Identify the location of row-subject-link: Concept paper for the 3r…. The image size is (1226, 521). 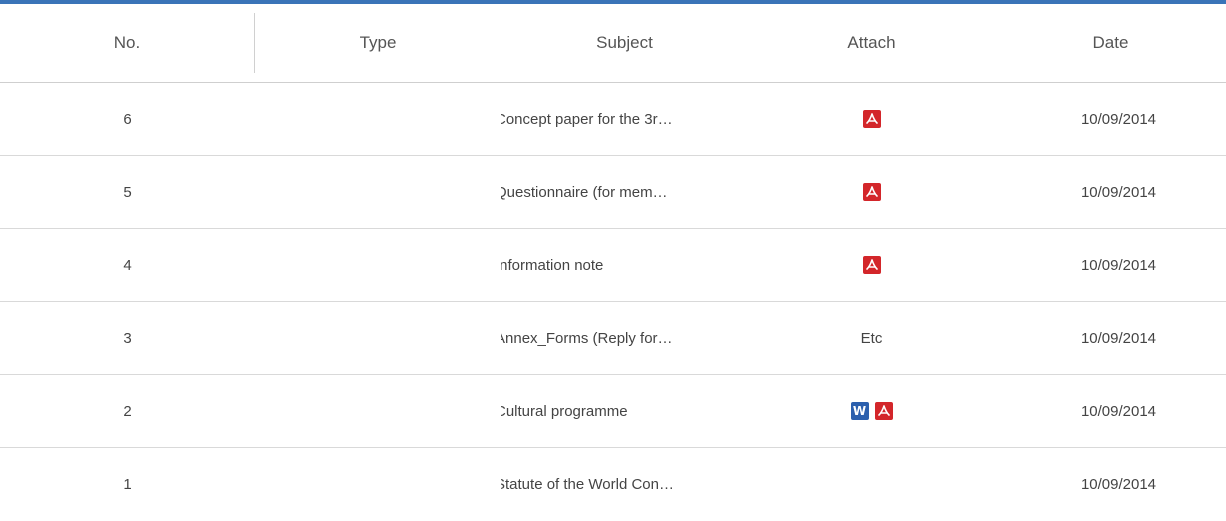
(587, 119).